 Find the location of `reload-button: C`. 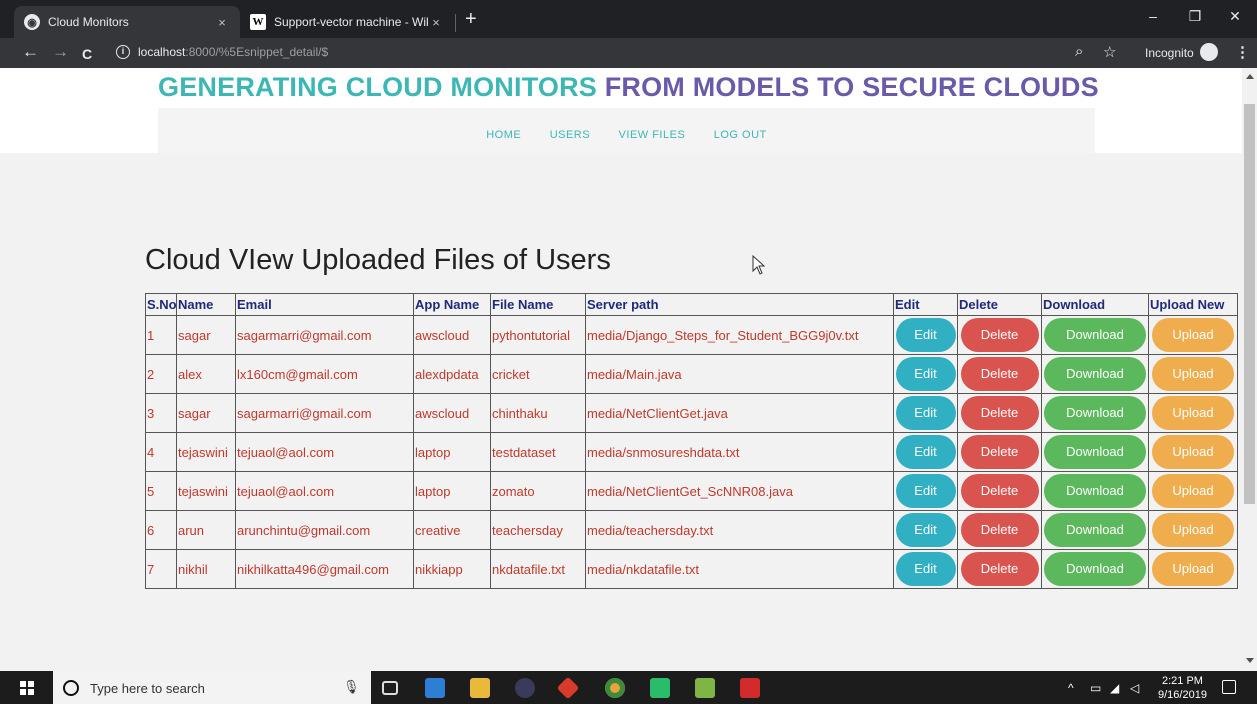

reload-button: C is located at coordinates (87, 54).